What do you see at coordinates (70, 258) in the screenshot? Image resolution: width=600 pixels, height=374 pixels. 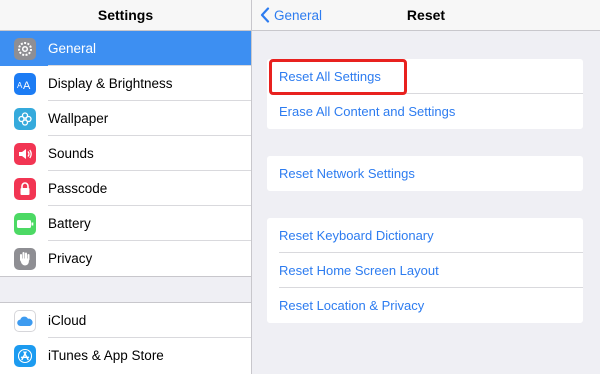 I see `sidebar-item-label: Privacy` at bounding box center [70, 258].